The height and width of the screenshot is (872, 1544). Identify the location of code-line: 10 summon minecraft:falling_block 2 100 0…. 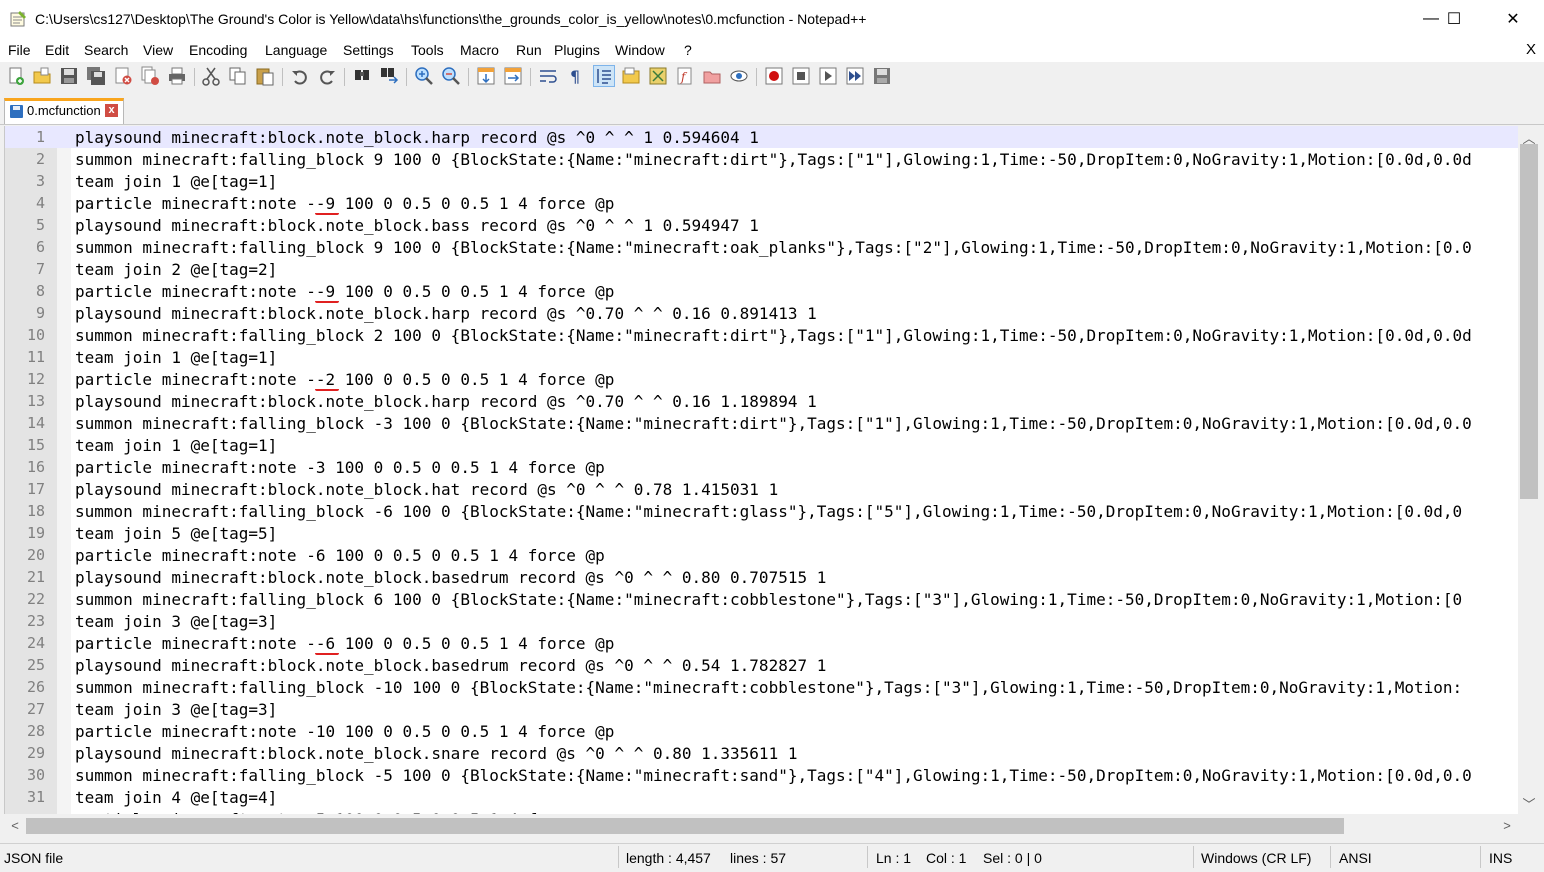
(762, 335).